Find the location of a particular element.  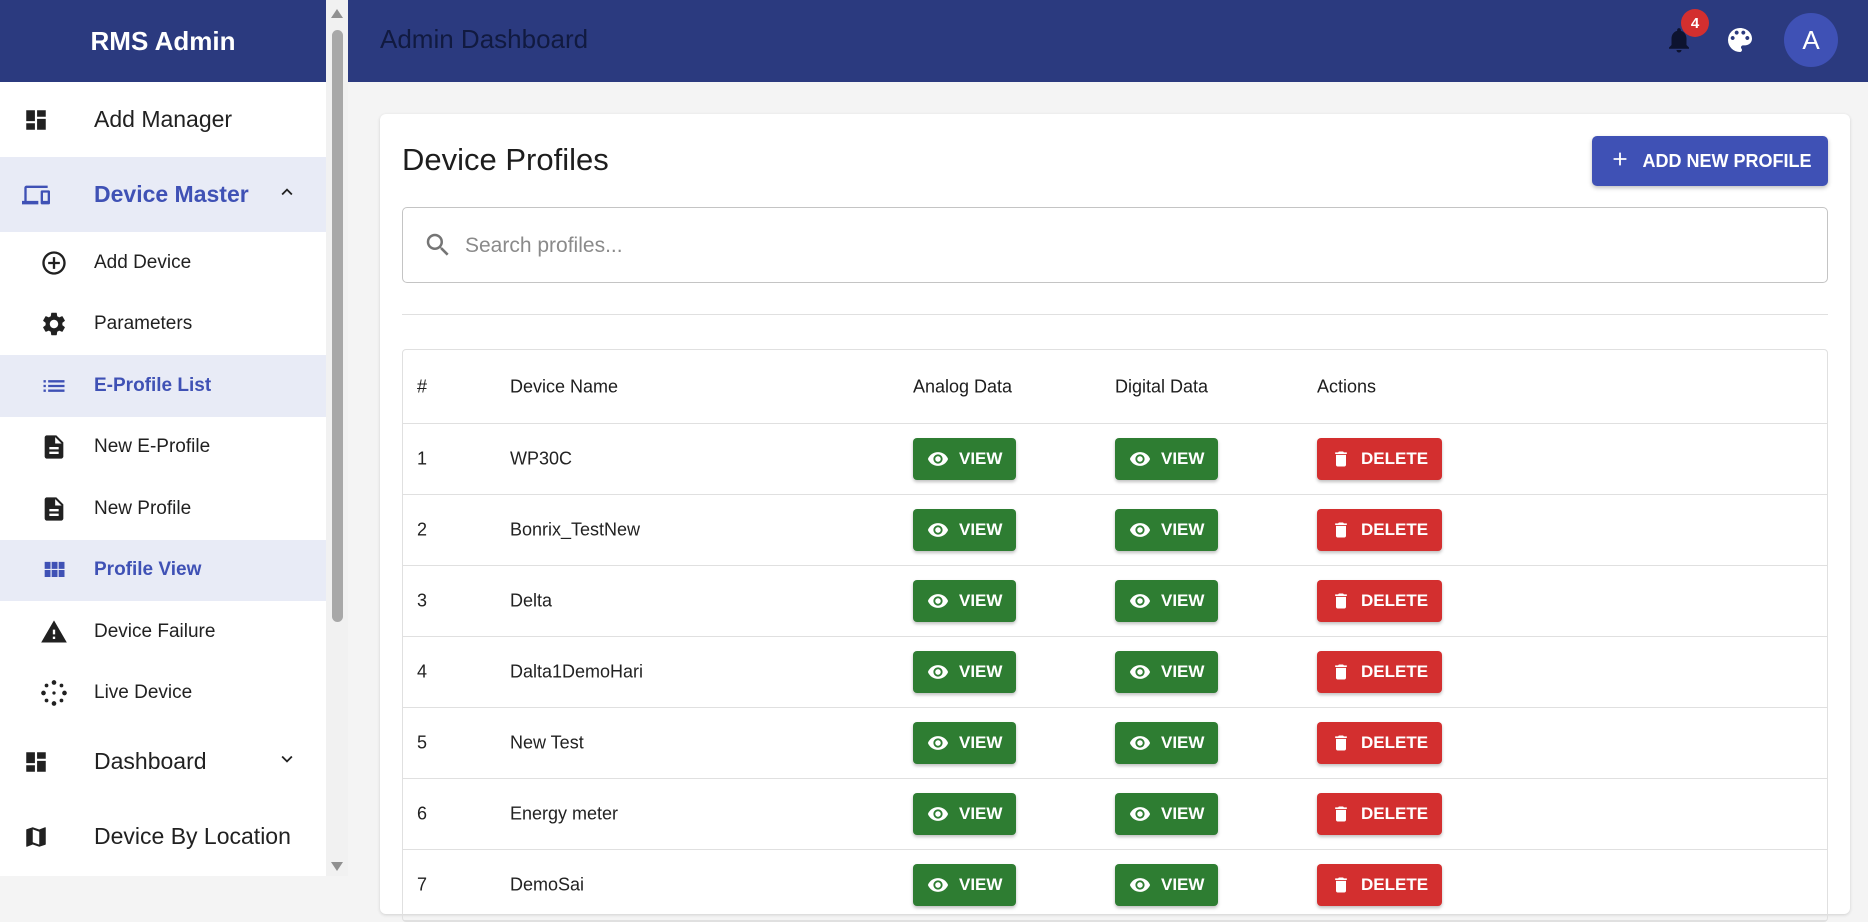

scroll-up-arrow-icon is located at coordinates (337, 13).